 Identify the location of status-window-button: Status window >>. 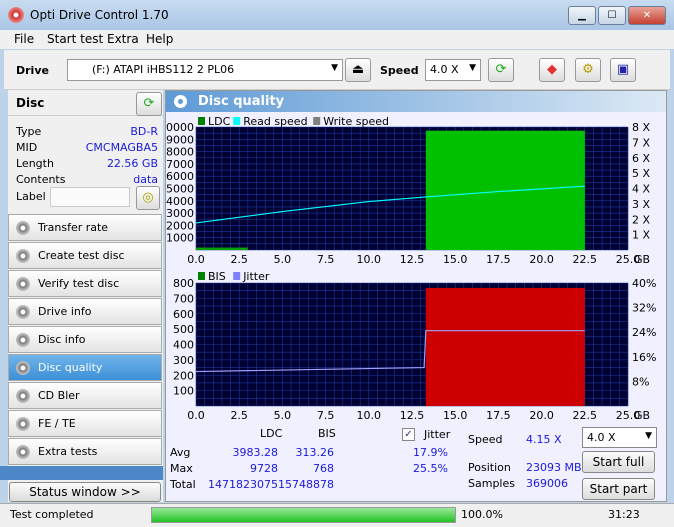
(85, 492).